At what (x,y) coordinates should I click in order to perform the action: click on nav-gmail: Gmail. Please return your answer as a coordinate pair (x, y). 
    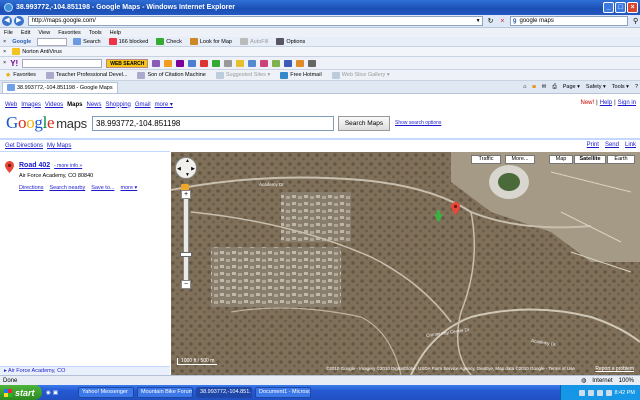
    Looking at the image, I should click on (143, 105).